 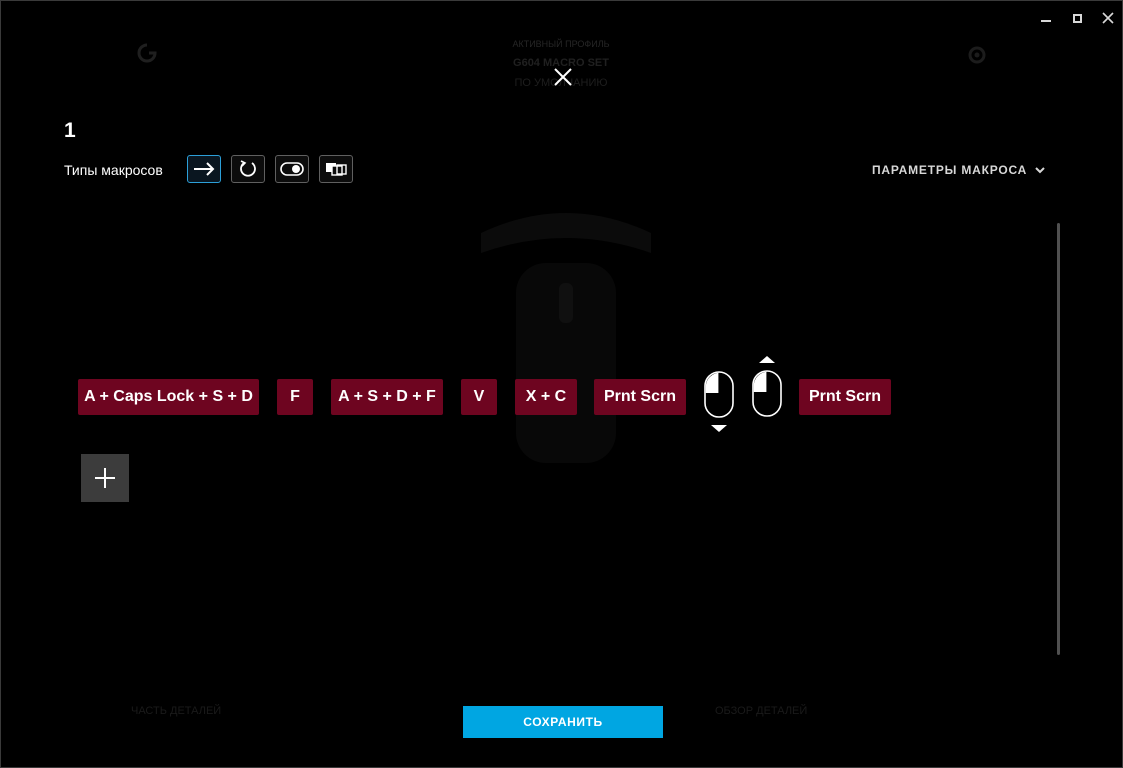 What do you see at coordinates (387, 397) in the screenshot?
I see `macro-step-key: A + S + D + F` at bounding box center [387, 397].